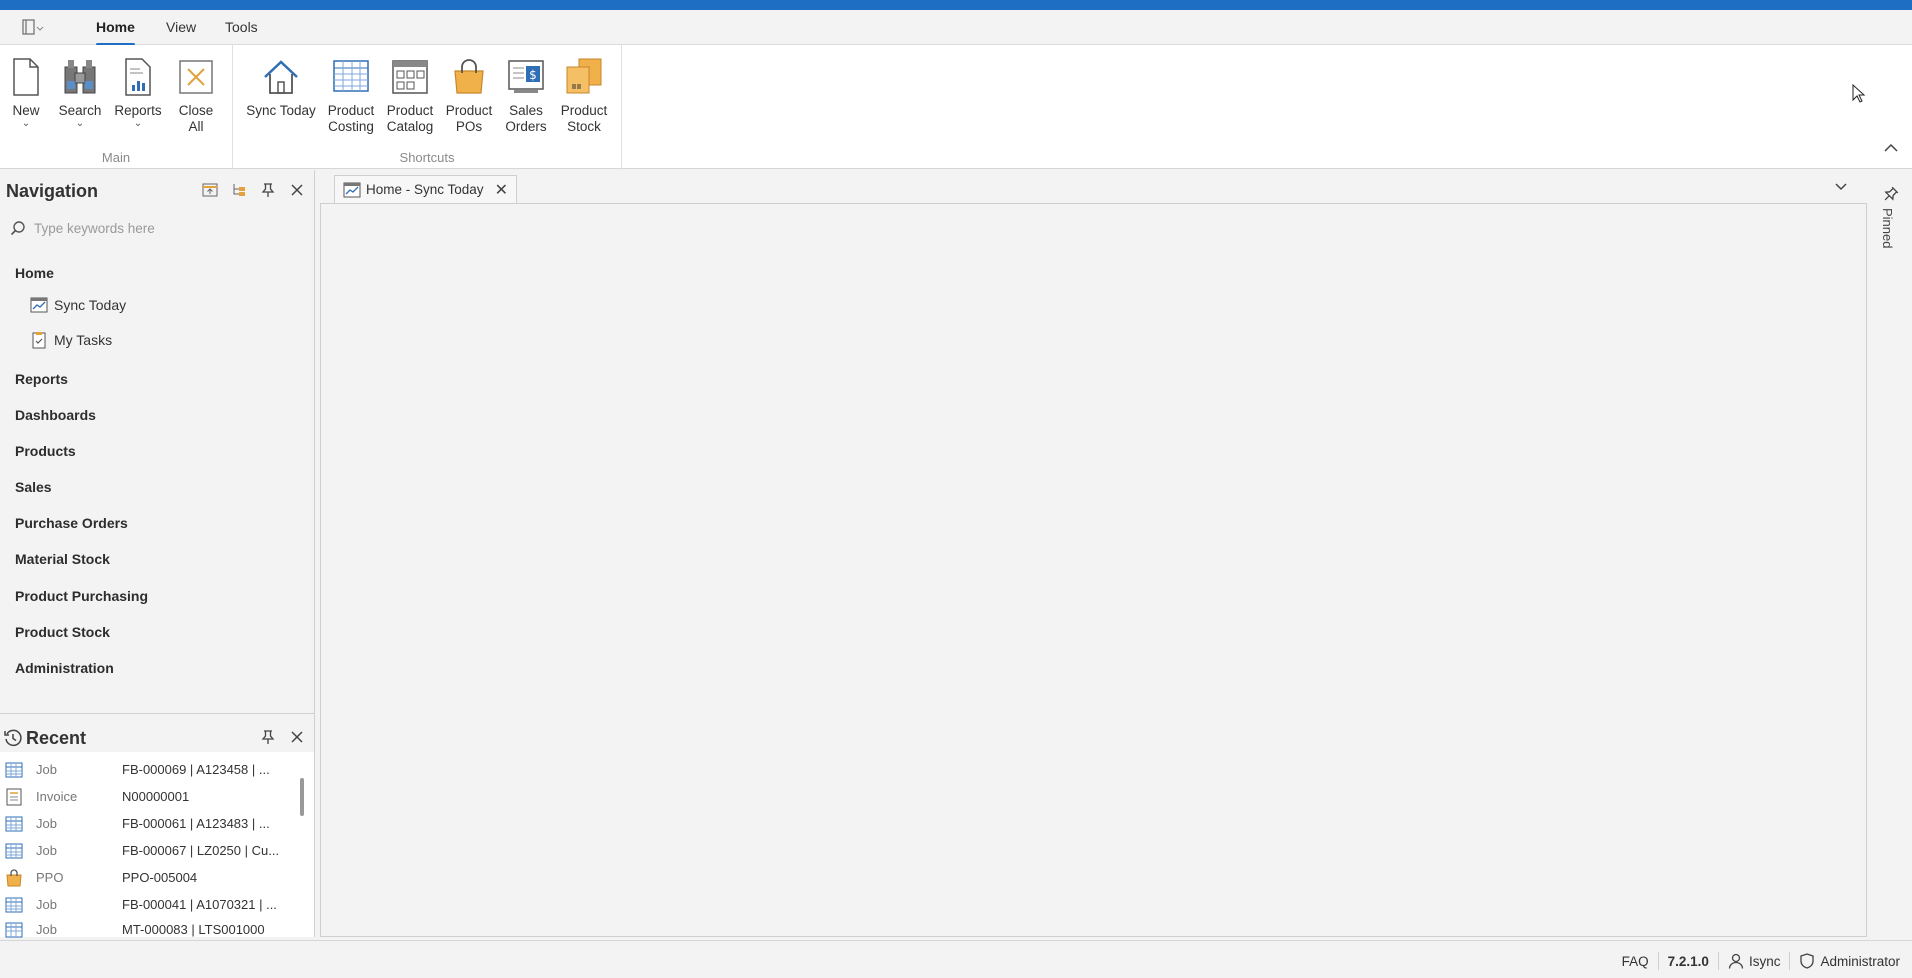 The width and height of the screenshot is (1912, 978). Describe the element at coordinates (64, 668) in the screenshot. I see `nav-group-administration: Administration` at that location.